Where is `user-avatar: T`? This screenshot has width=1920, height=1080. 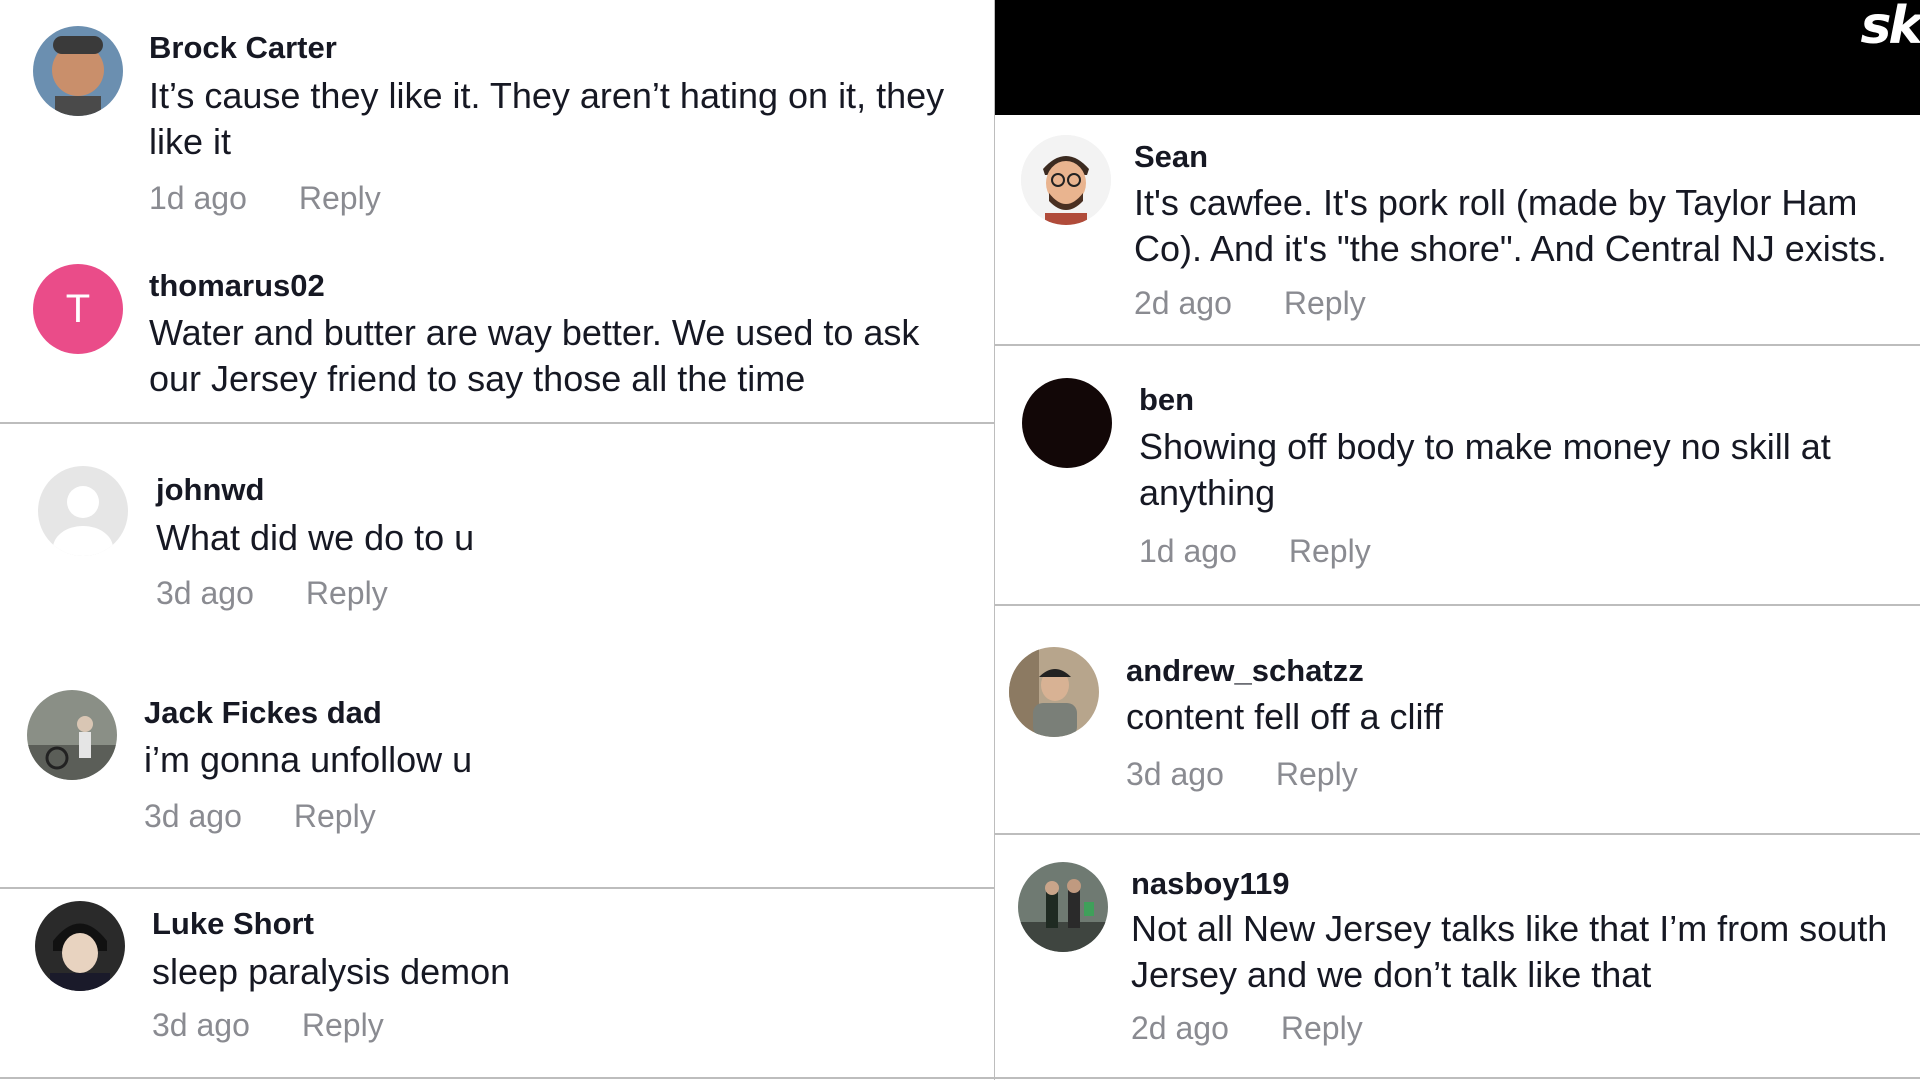 user-avatar: T is located at coordinates (78, 309).